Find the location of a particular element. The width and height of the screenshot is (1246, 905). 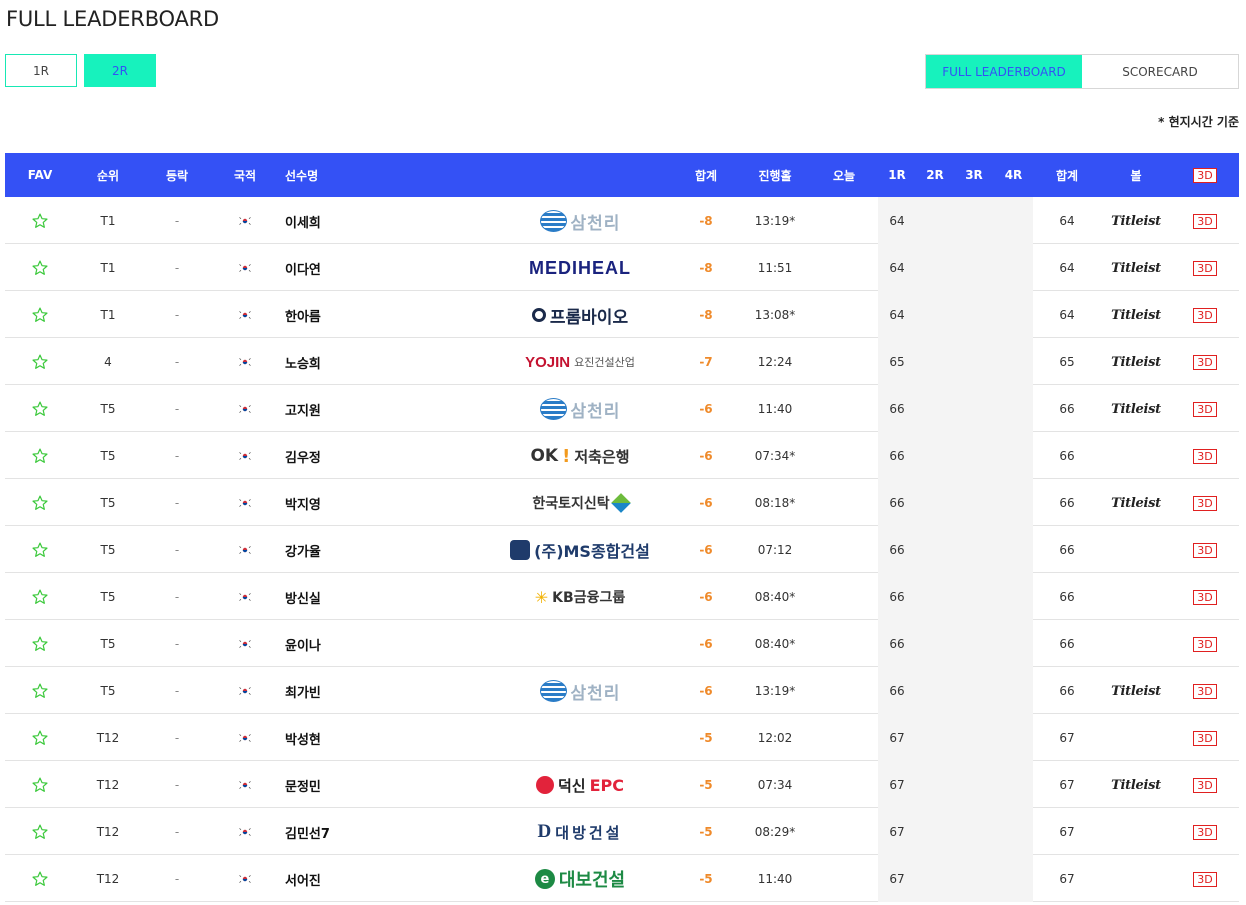

player-name: 박성현 is located at coordinates (345, 737).